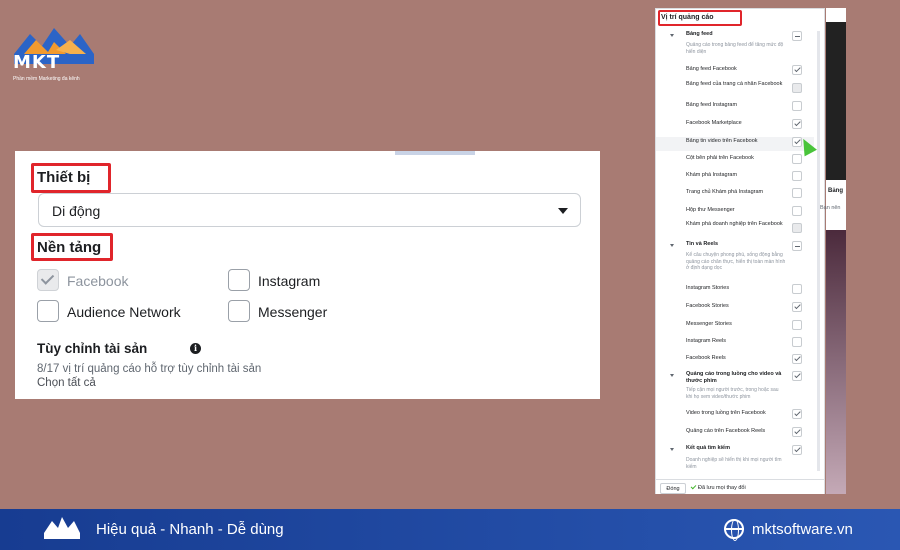 Image resolution: width=900 pixels, height=550 pixels. Describe the element at coordinates (69, 247) in the screenshot. I see `platform-label: Nền tảng` at that location.